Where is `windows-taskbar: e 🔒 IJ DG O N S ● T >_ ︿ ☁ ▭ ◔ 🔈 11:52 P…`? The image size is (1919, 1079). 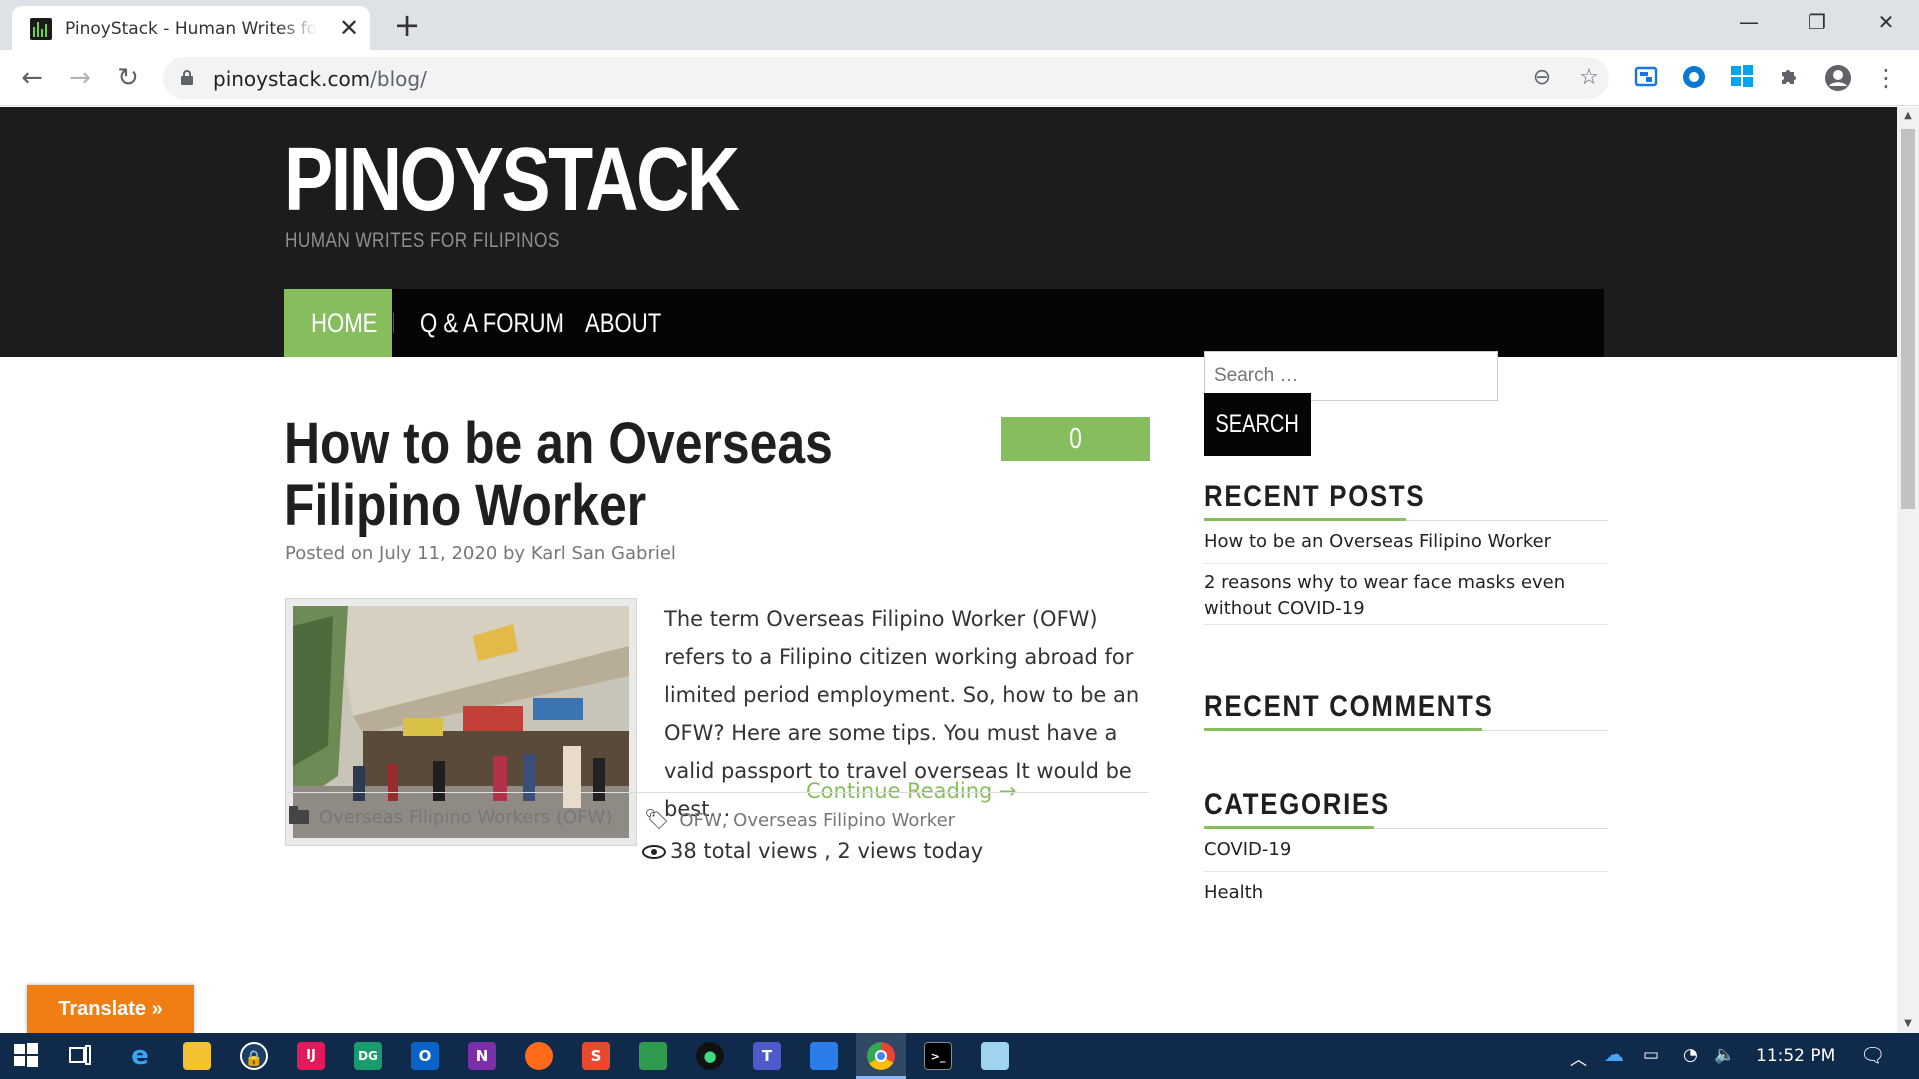 windows-taskbar: e 🔒 IJ DG O N S ● T >_ ︿ ☁ ▭ ◔ 🔈 11:52 P… is located at coordinates (959, 1056).